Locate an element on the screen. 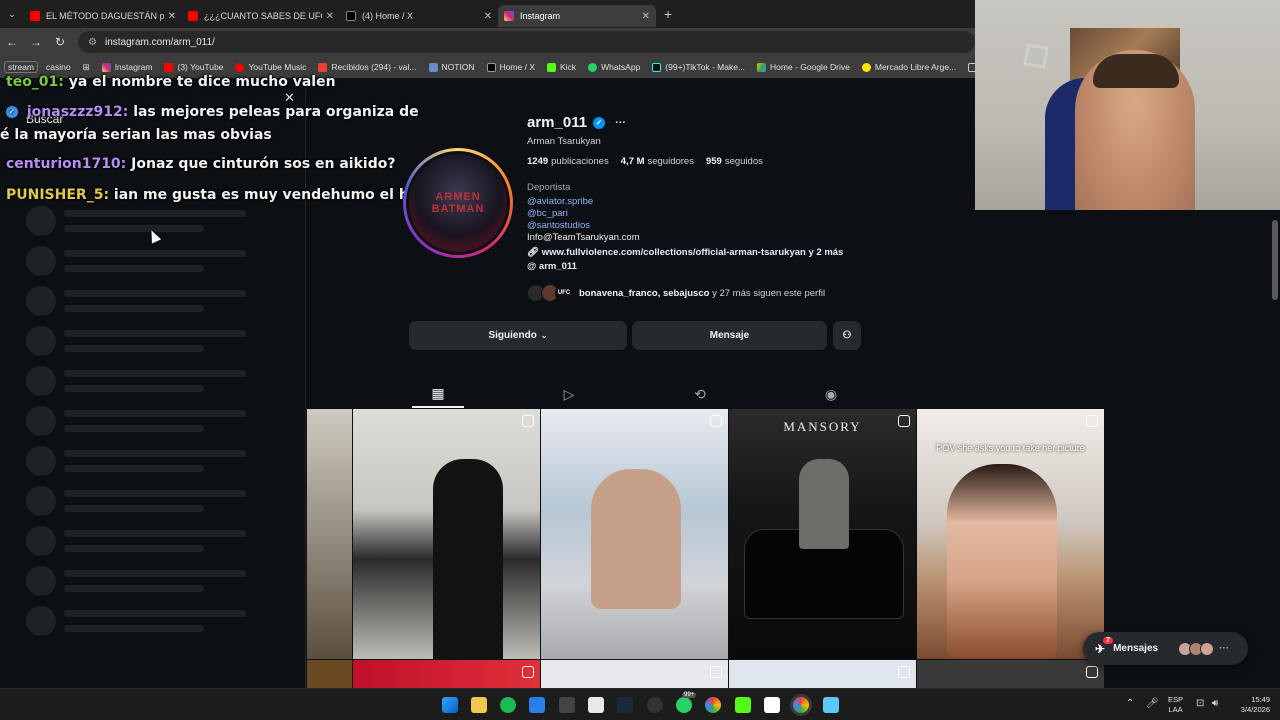 The height and width of the screenshot is (720, 1280). bookmark-label: Instagram is located at coordinates (133, 67).